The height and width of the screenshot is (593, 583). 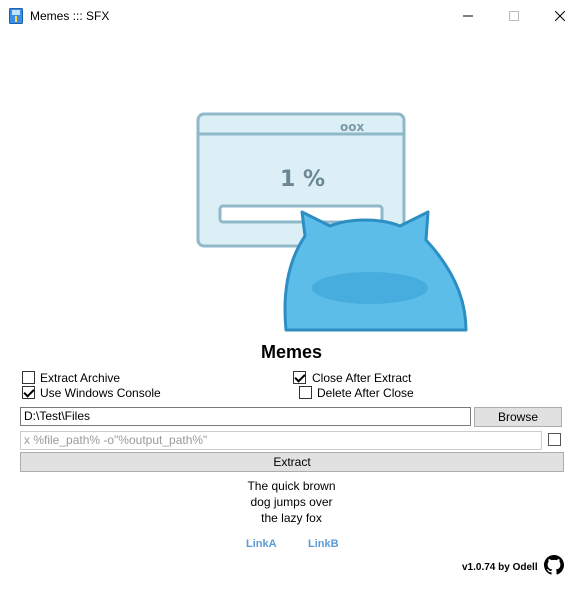 What do you see at coordinates (100, 393) in the screenshot?
I see `use-windows-console-label: Use Windows Console` at bounding box center [100, 393].